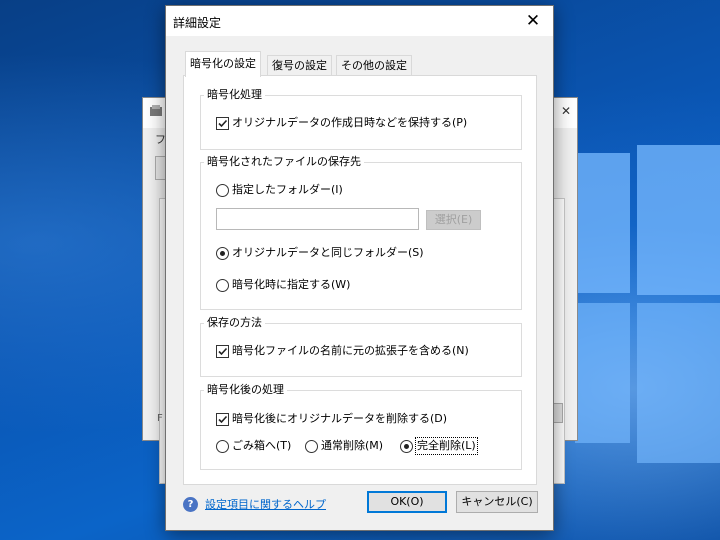  I want to click on radio-label: ごみ箱へ(T), so click(262, 445).